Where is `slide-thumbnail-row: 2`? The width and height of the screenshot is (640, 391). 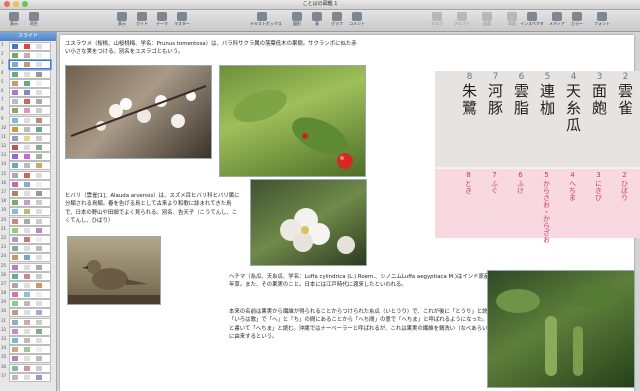
slide-thumbnail-row: 2 is located at coordinates (28, 55).